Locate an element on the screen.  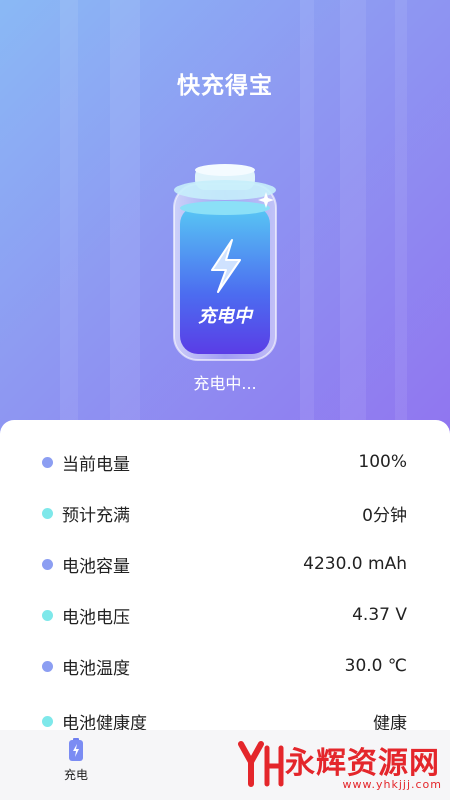
watermark-emblem-icon is located at coordinates (261, 764).